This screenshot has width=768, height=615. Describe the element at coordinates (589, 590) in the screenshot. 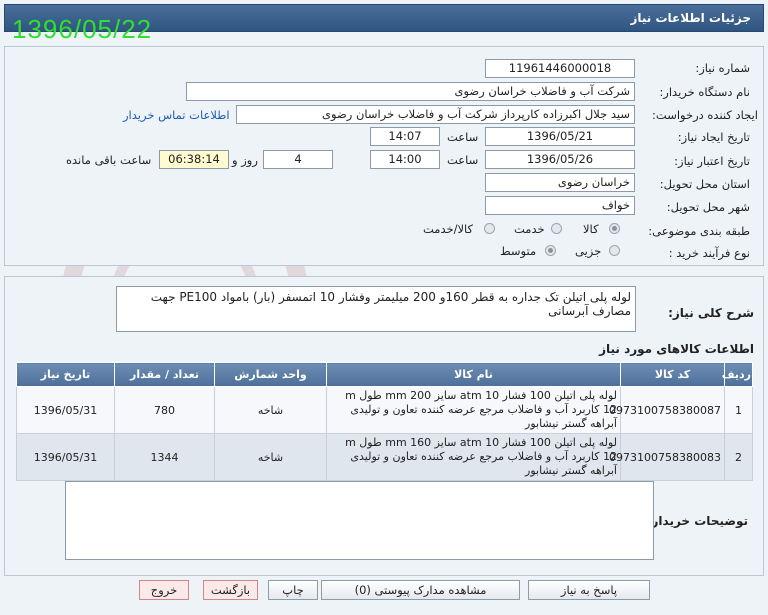

I see `reply-button: پاسخ به نیاز` at that location.